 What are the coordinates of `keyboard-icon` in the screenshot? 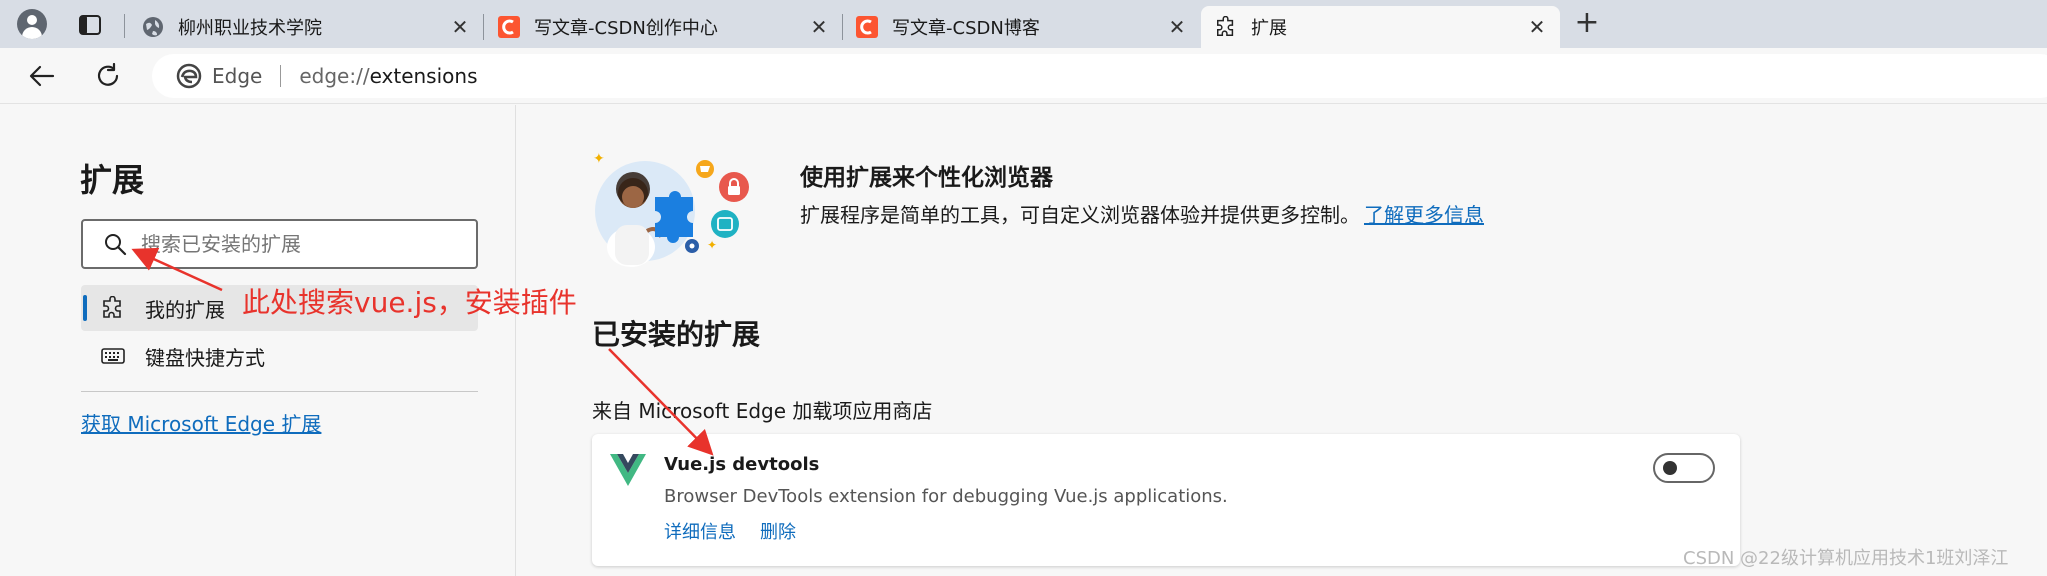 It's located at (113, 356).